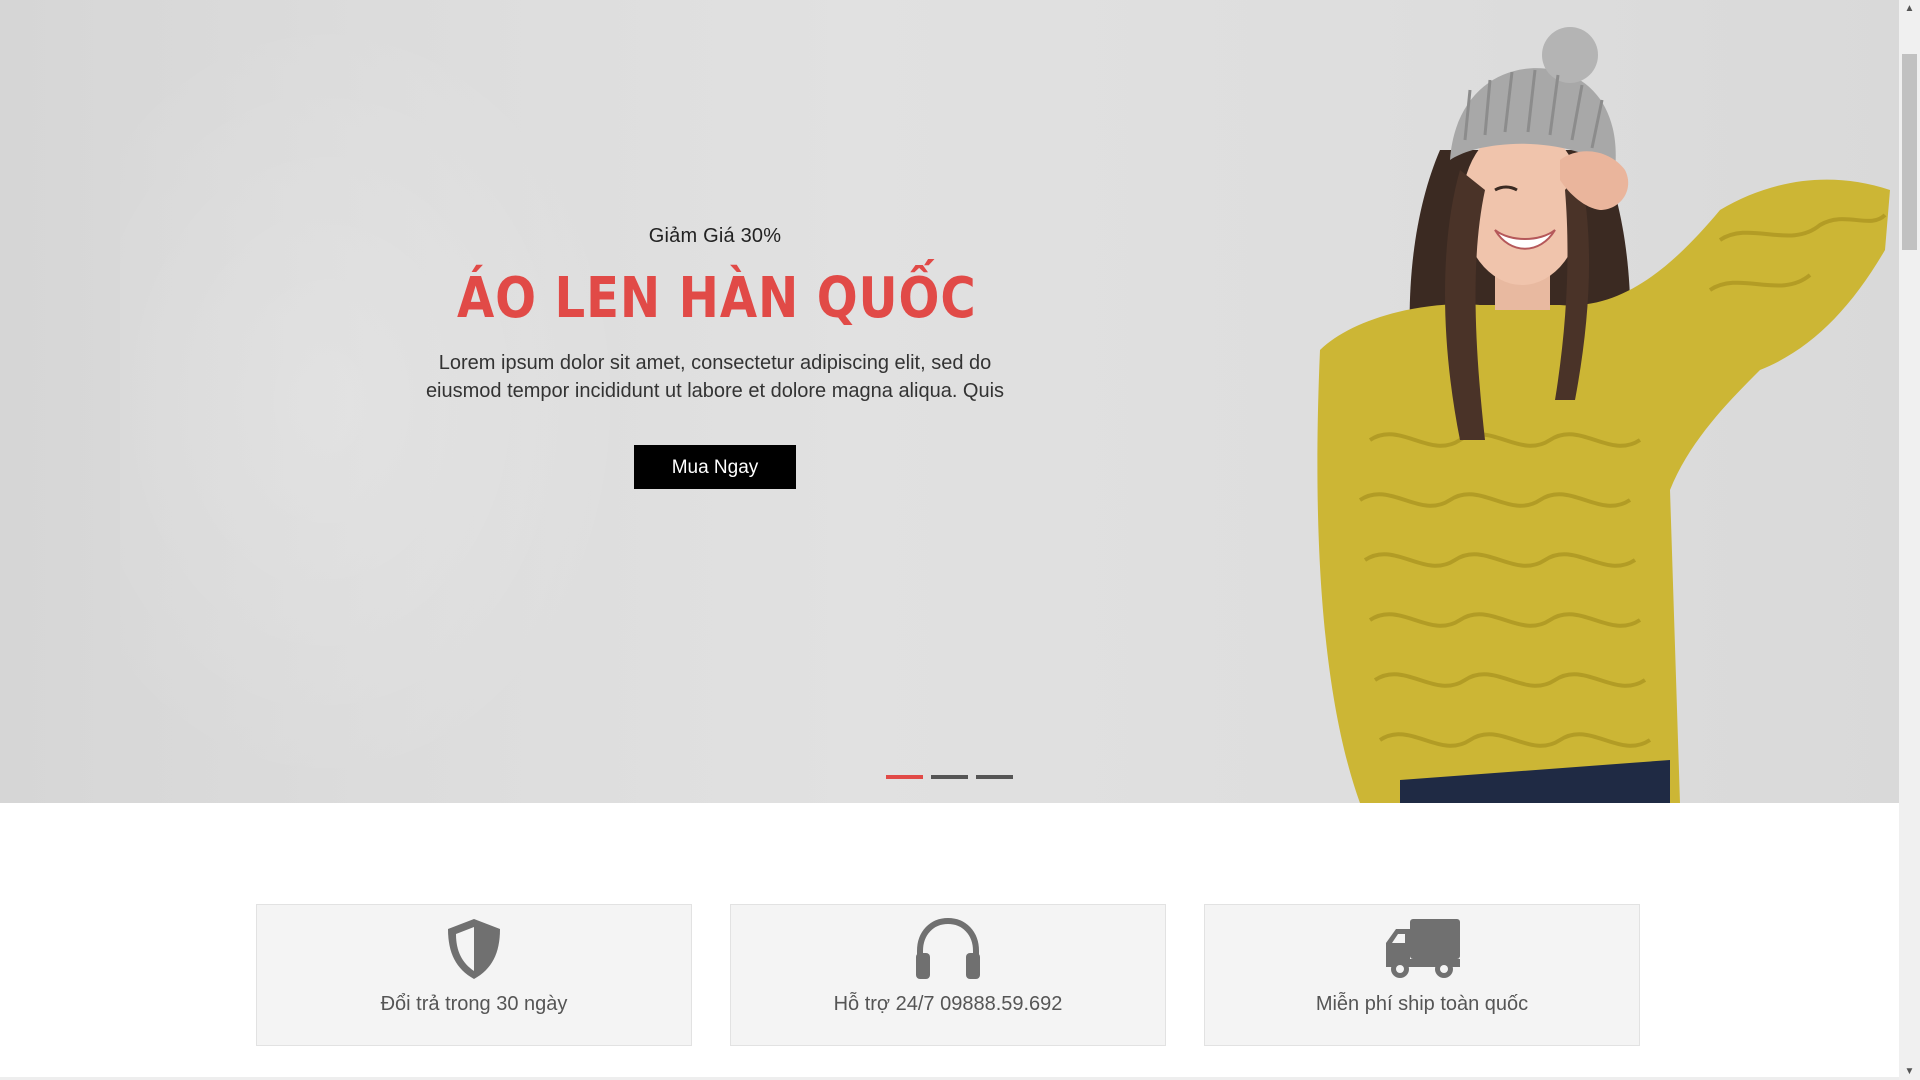 This screenshot has height=1080, width=1920. What do you see at coordinates (1909, 540) in the screenshot?
I see `vertical-scrollbar: ▲ ▼` at bounding box center [1909, 540].